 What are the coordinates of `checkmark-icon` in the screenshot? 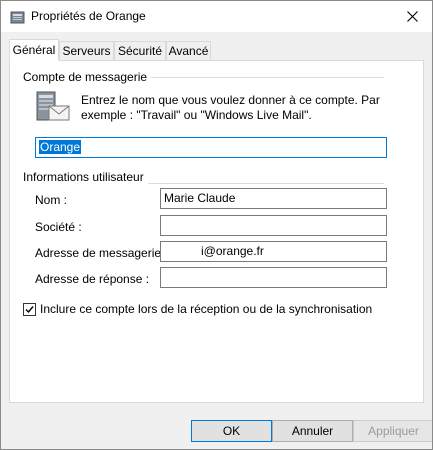 It's located at (29, 310).